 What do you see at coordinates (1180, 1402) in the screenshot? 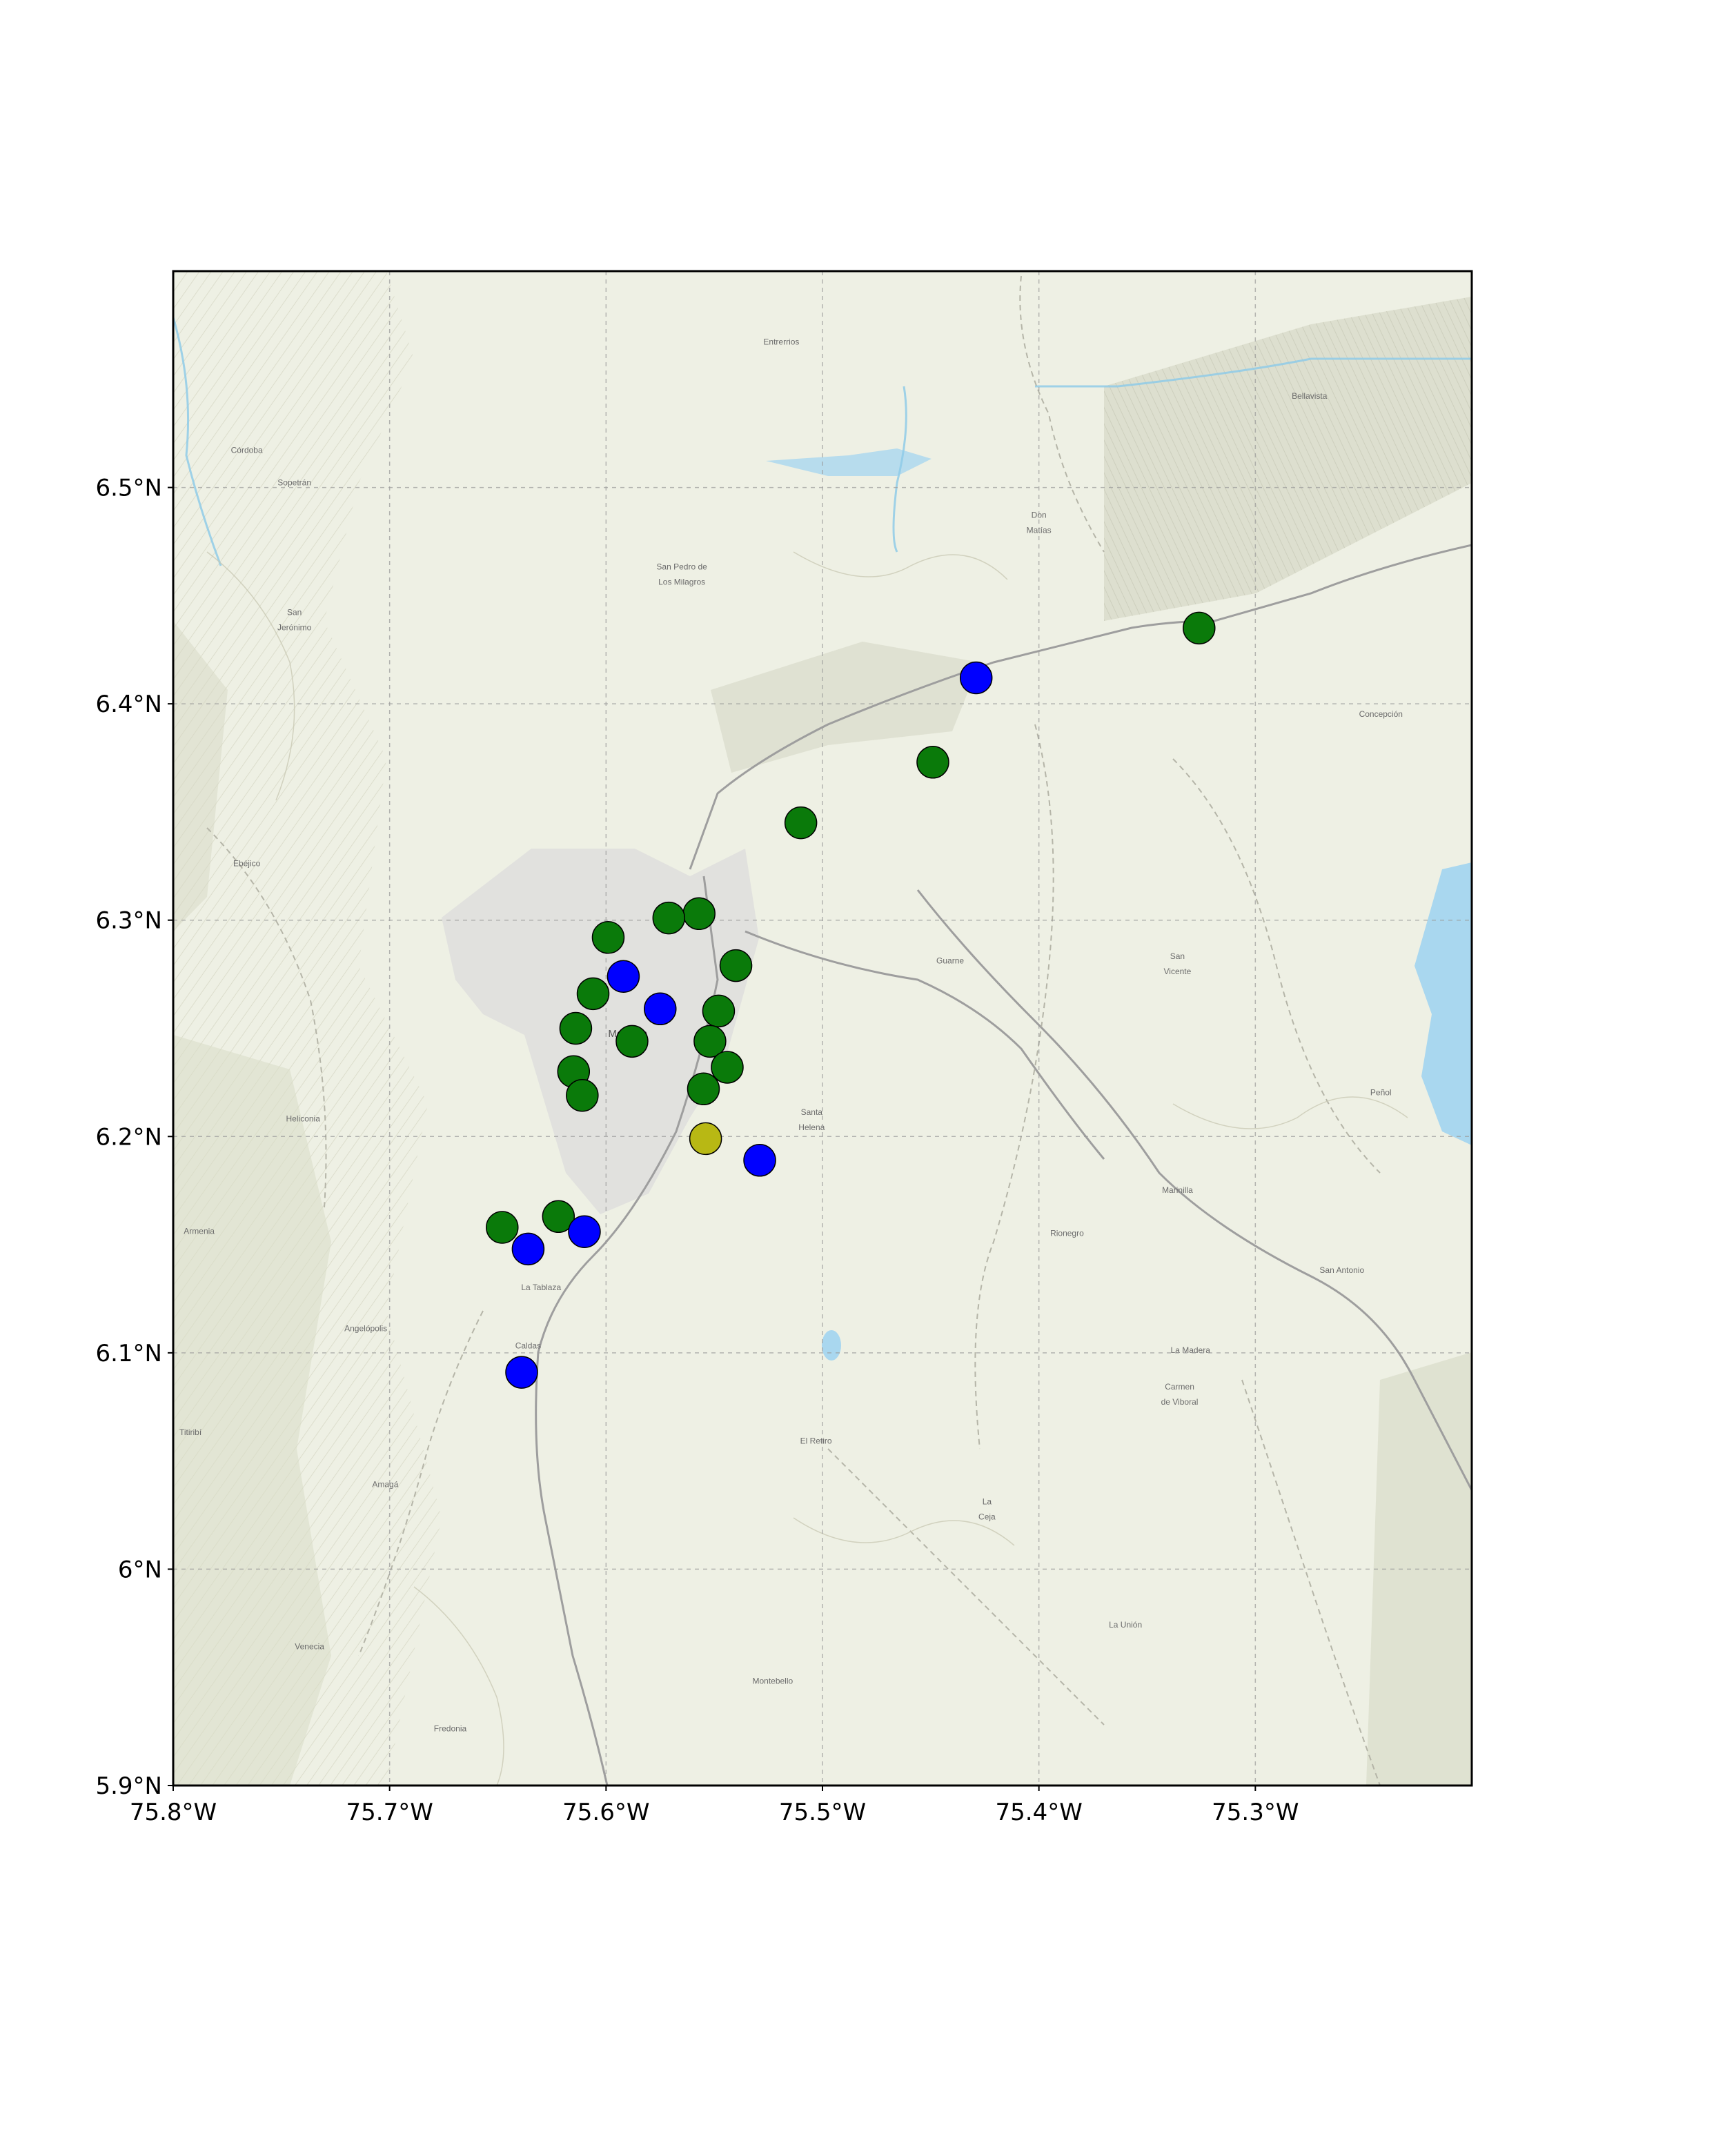
I see `place-label: de Viboral` at bounding box center [1180, 1402].